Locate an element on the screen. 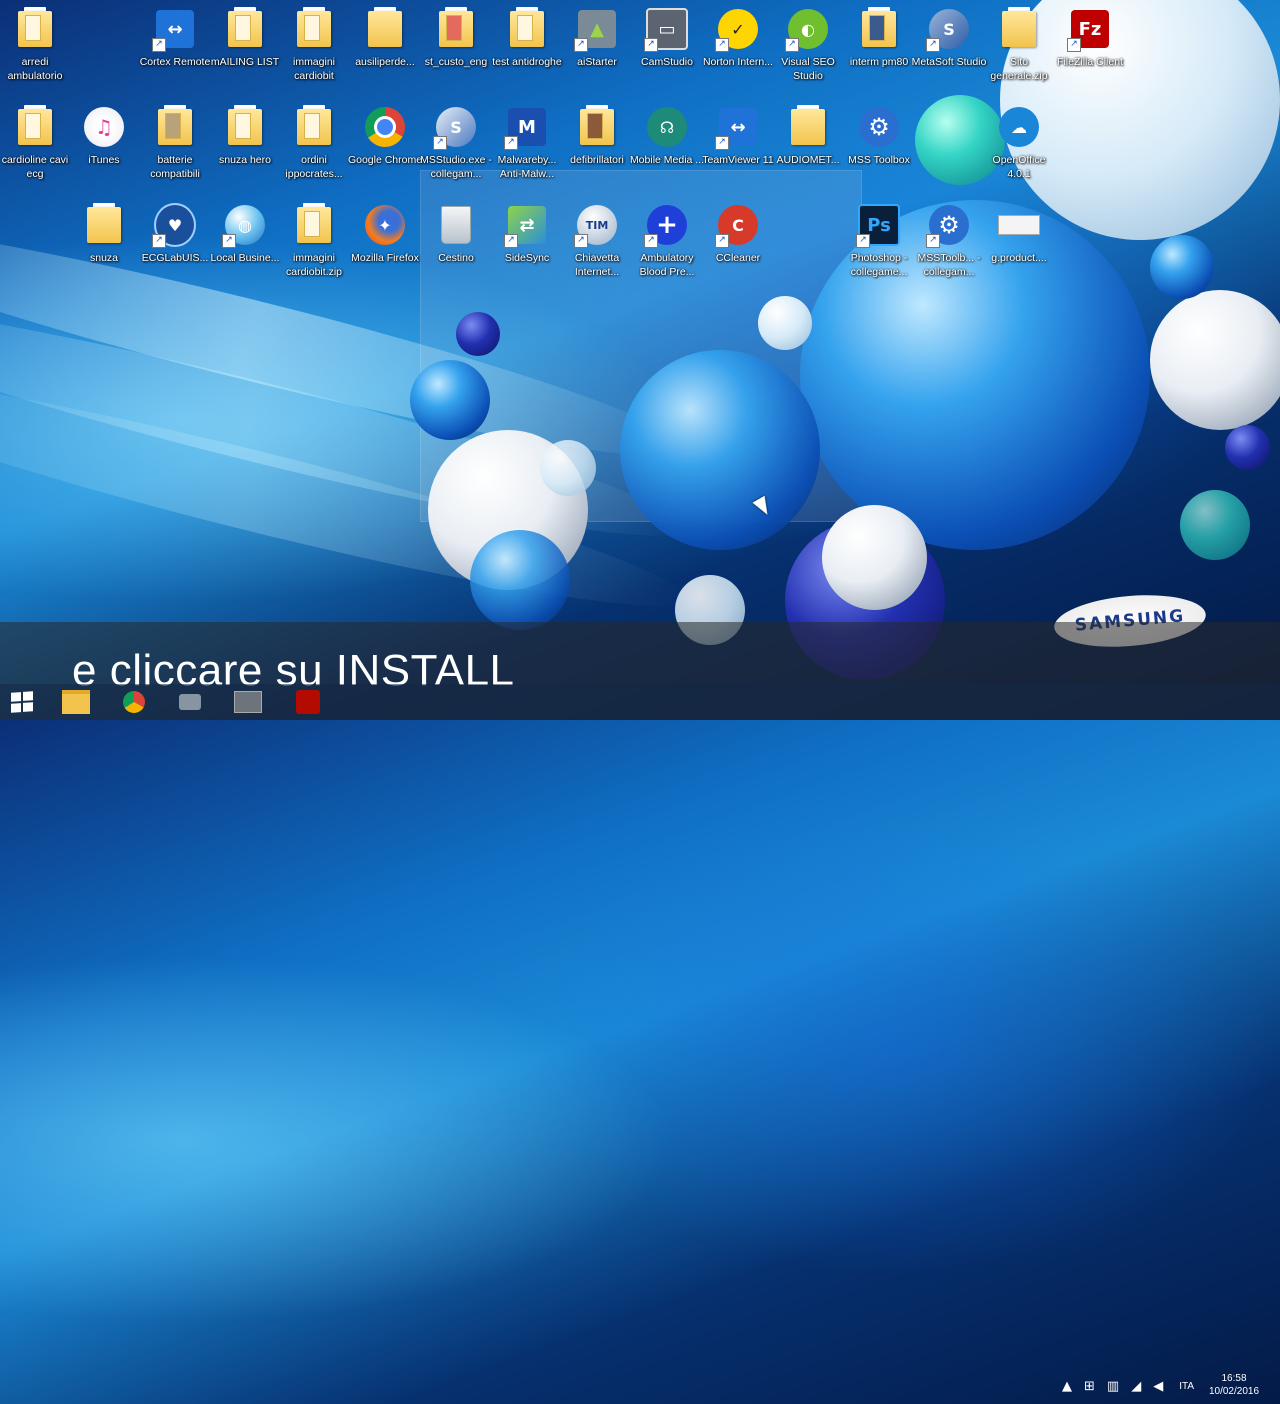 This screenshot has width=1280, height=1404. desktop-icon: test antidroghe is located at coordinates (527, 38).